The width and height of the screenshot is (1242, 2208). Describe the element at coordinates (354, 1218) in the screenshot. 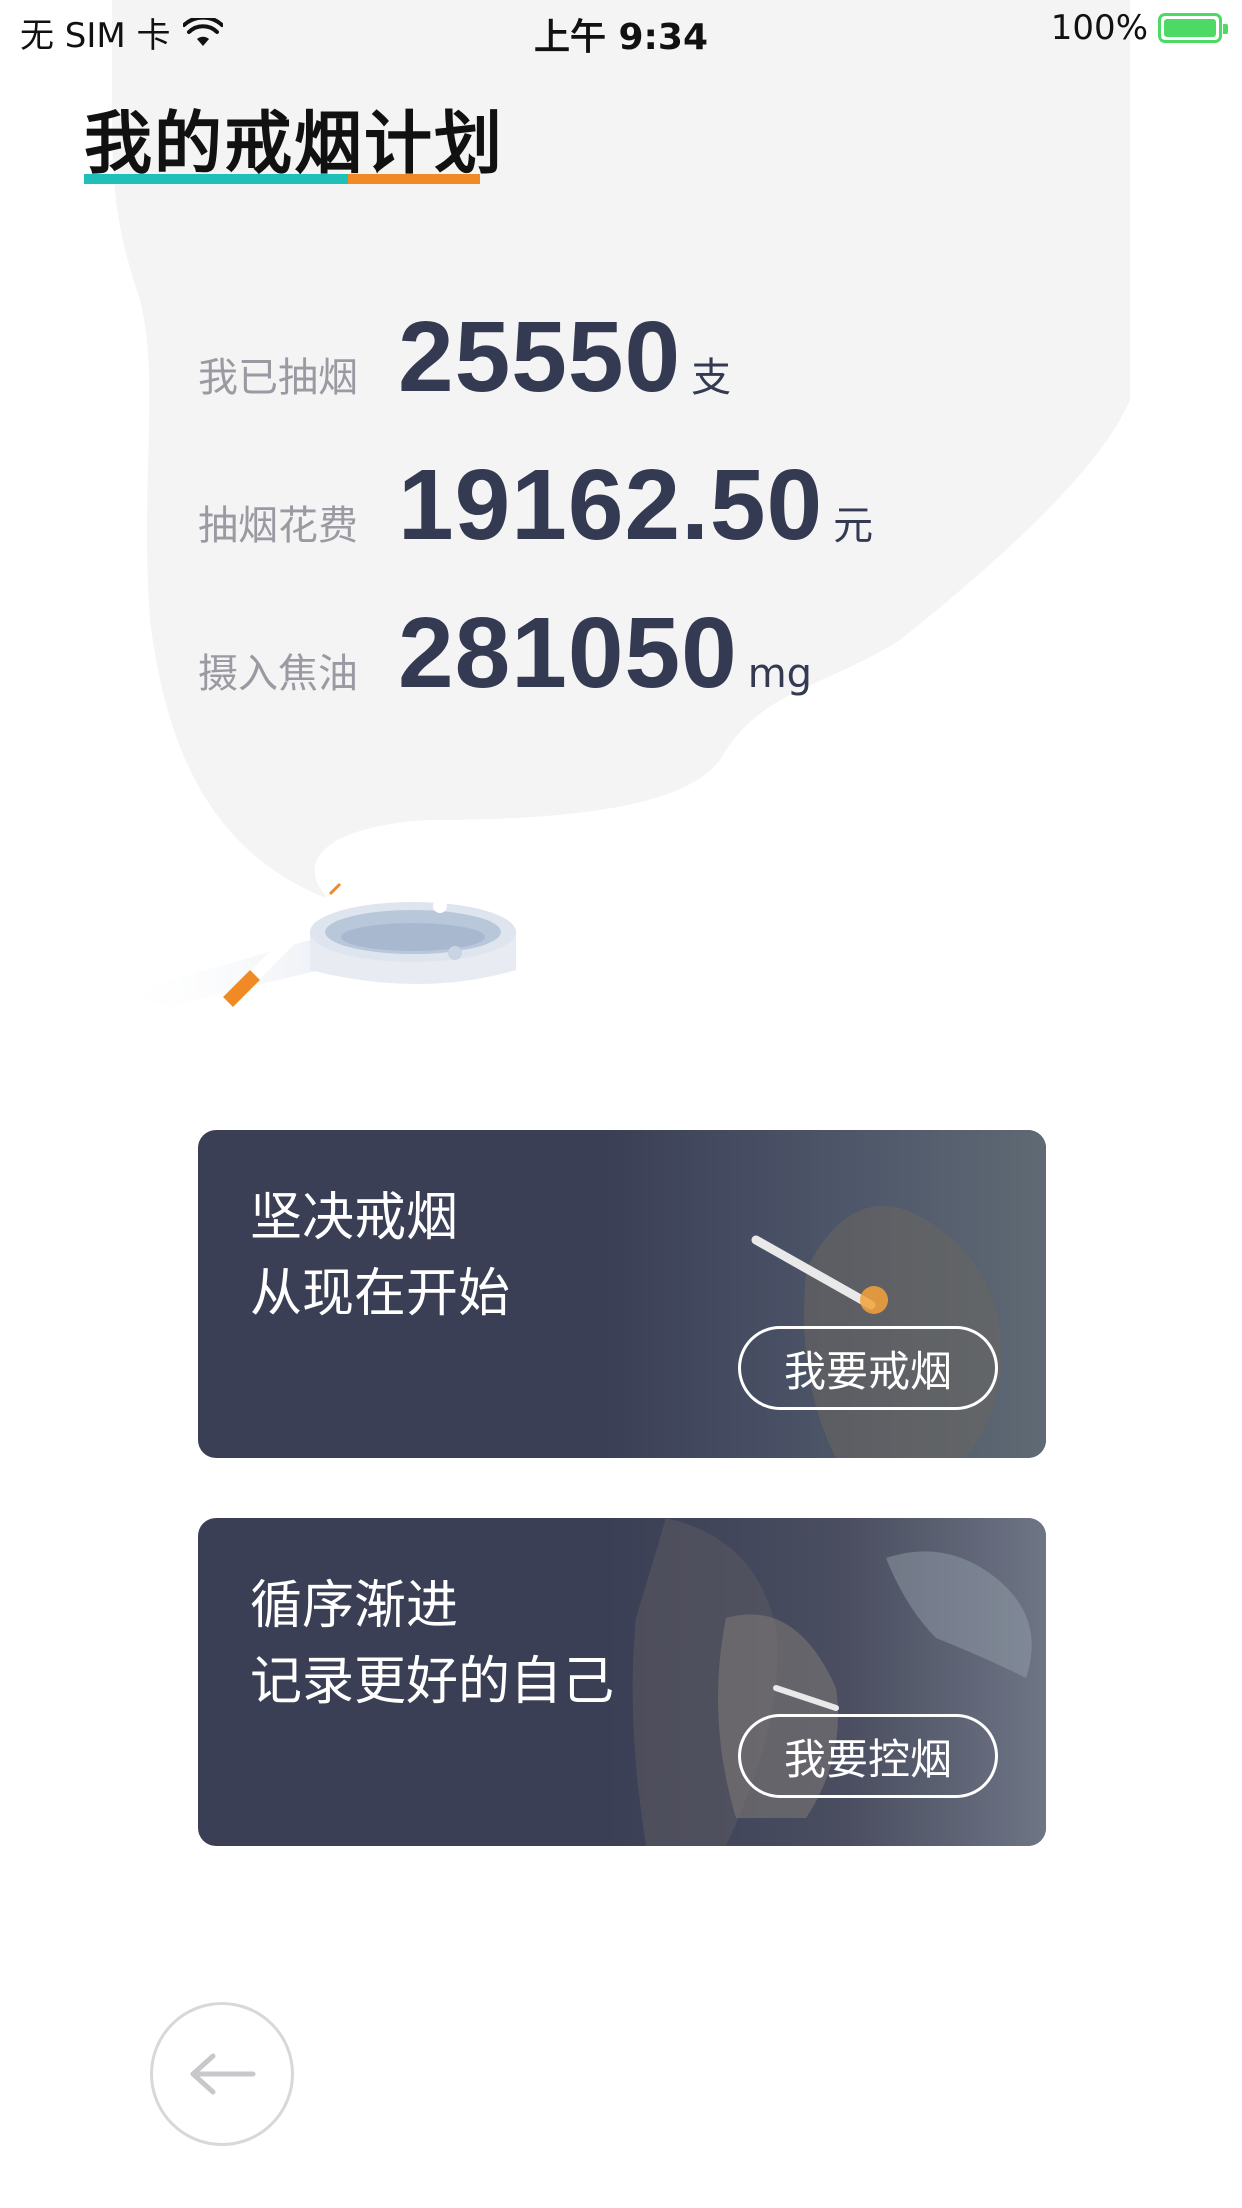

I see `card-line1: 坚决戒烟` at that location.